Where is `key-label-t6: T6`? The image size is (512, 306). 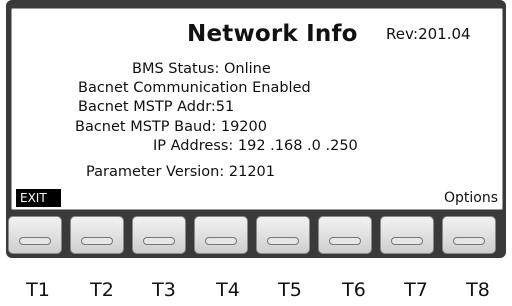 key-label-t6: T6 is located at coordinates (354, 290).